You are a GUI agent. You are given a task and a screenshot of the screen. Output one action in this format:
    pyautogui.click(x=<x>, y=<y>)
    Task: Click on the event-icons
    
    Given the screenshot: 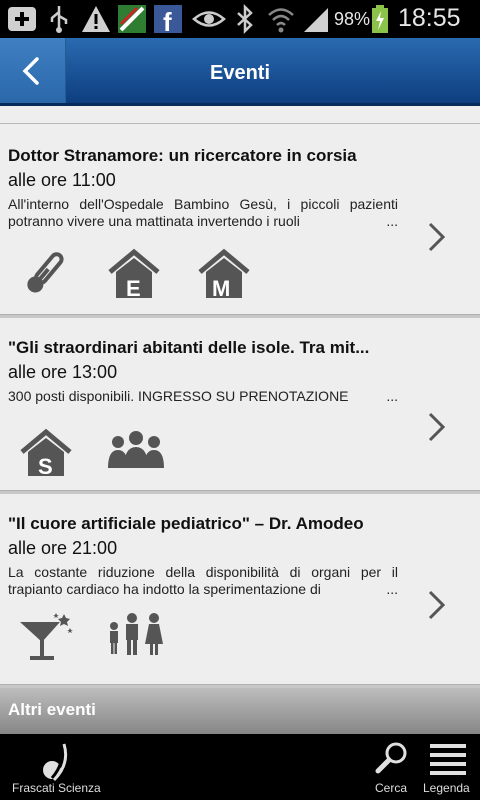 What is the action you would take?
    pyautogui.click(x=118, y=642)
    